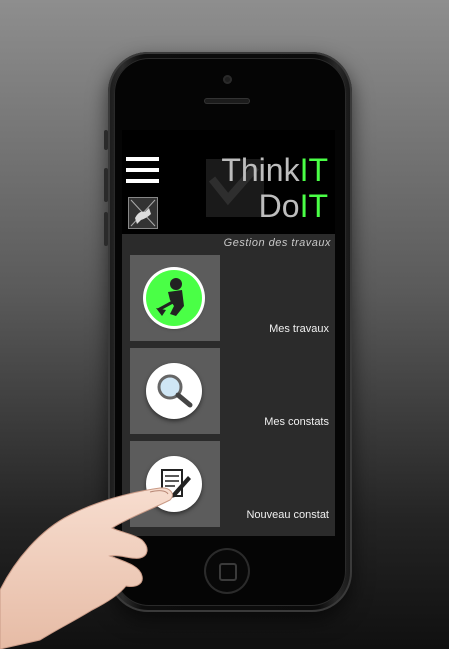  What do you see at coordinates (232, 300) in the screenshot?
I see `menu-card-mes-travaux: Mes travaux` at bounding box center [232, 300].